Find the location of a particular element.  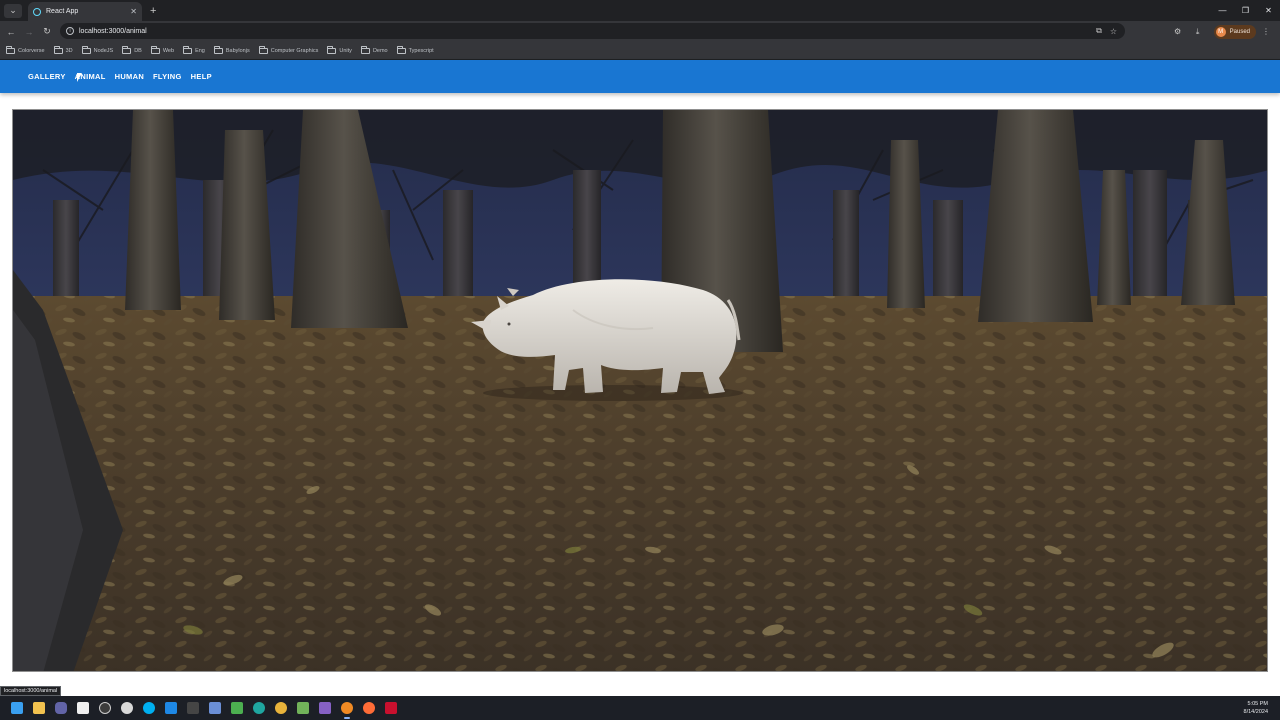

restore-icon: ❐ is located at coordinates (1245, 10).